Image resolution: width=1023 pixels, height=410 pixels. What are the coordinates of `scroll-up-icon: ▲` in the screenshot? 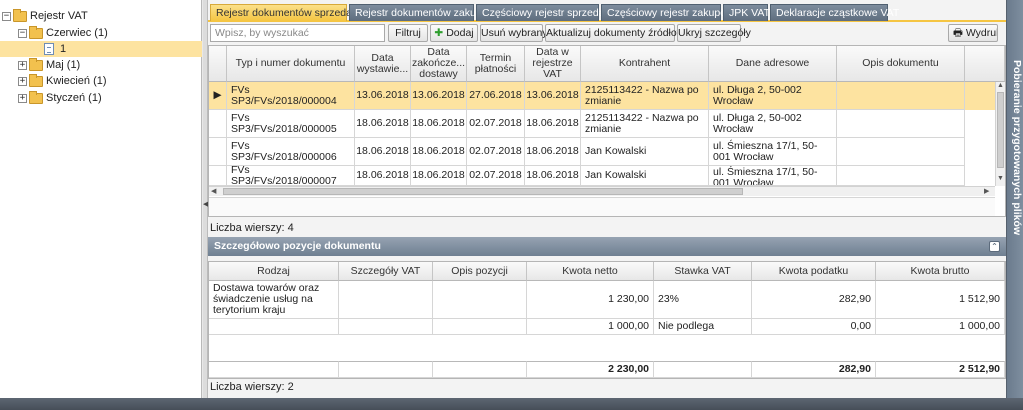 It's located at (1000, 85).